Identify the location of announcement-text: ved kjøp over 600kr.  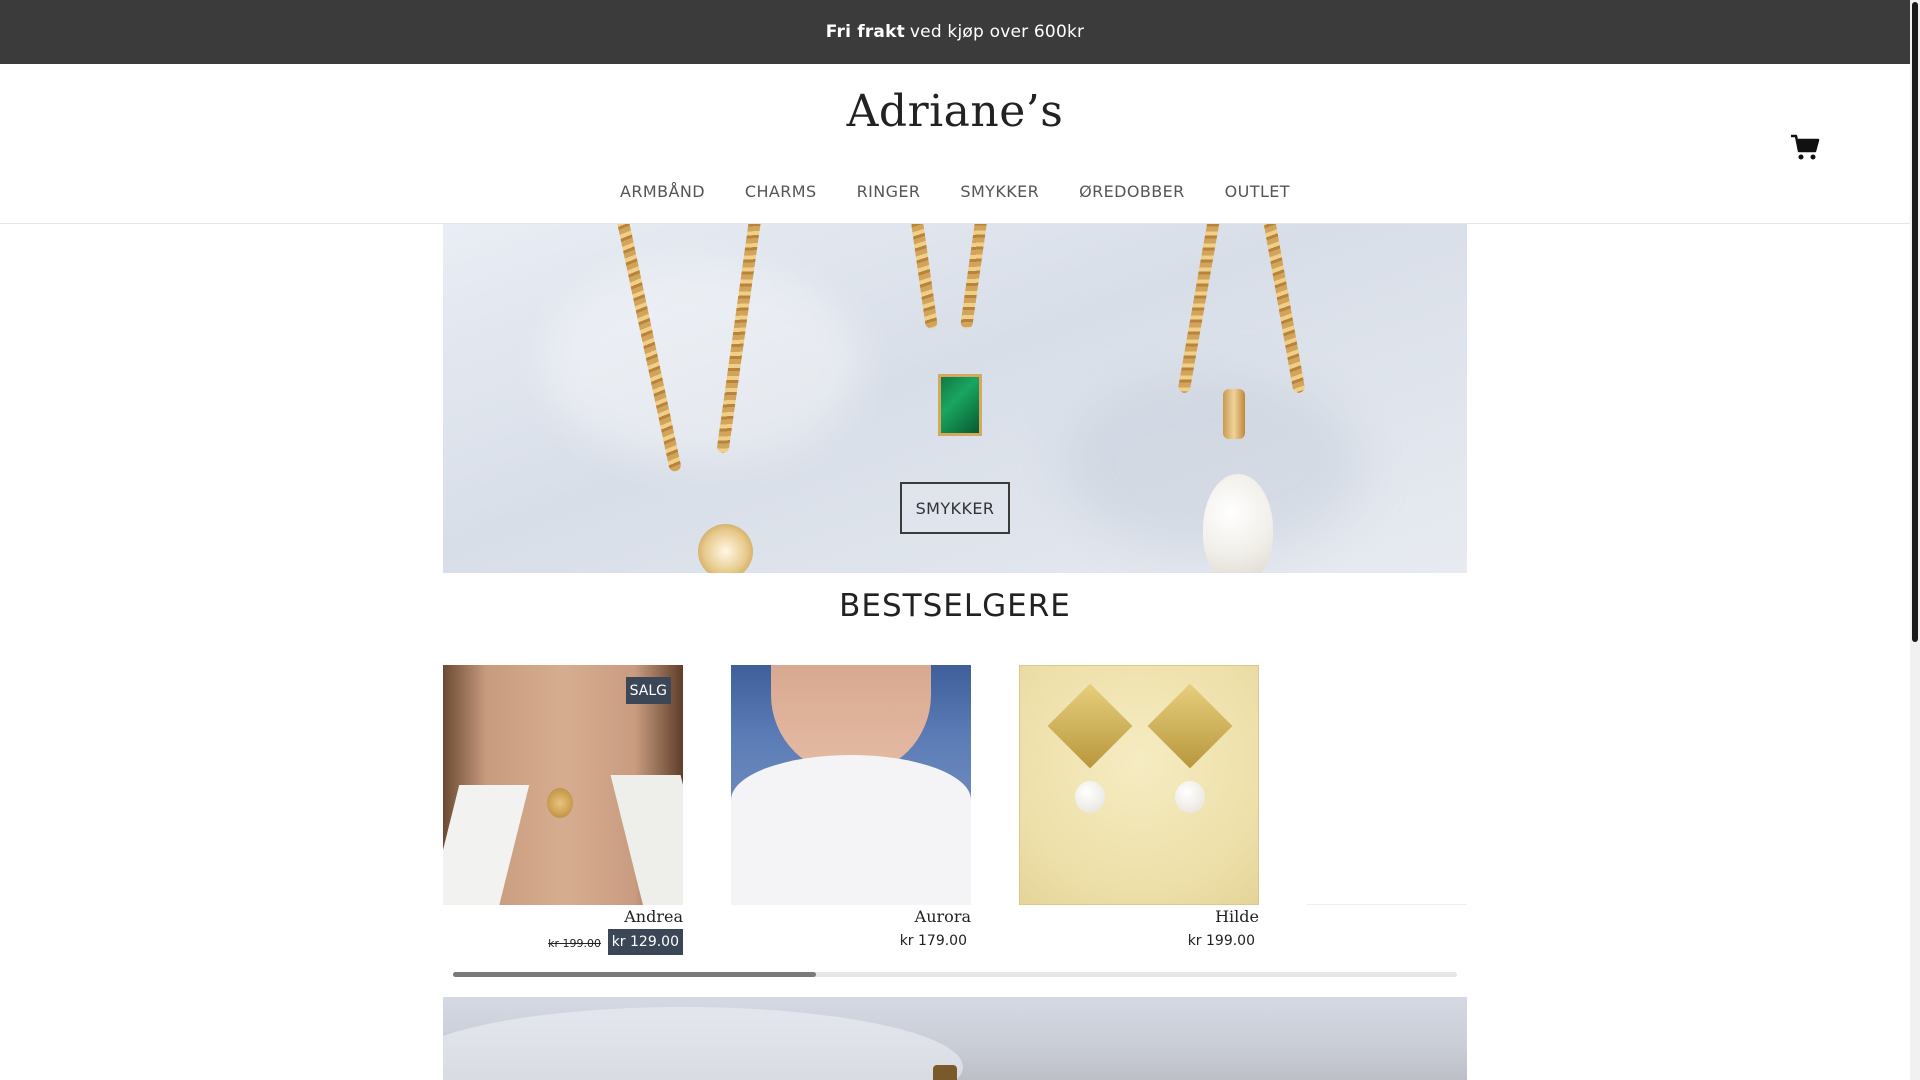
(997, 32).